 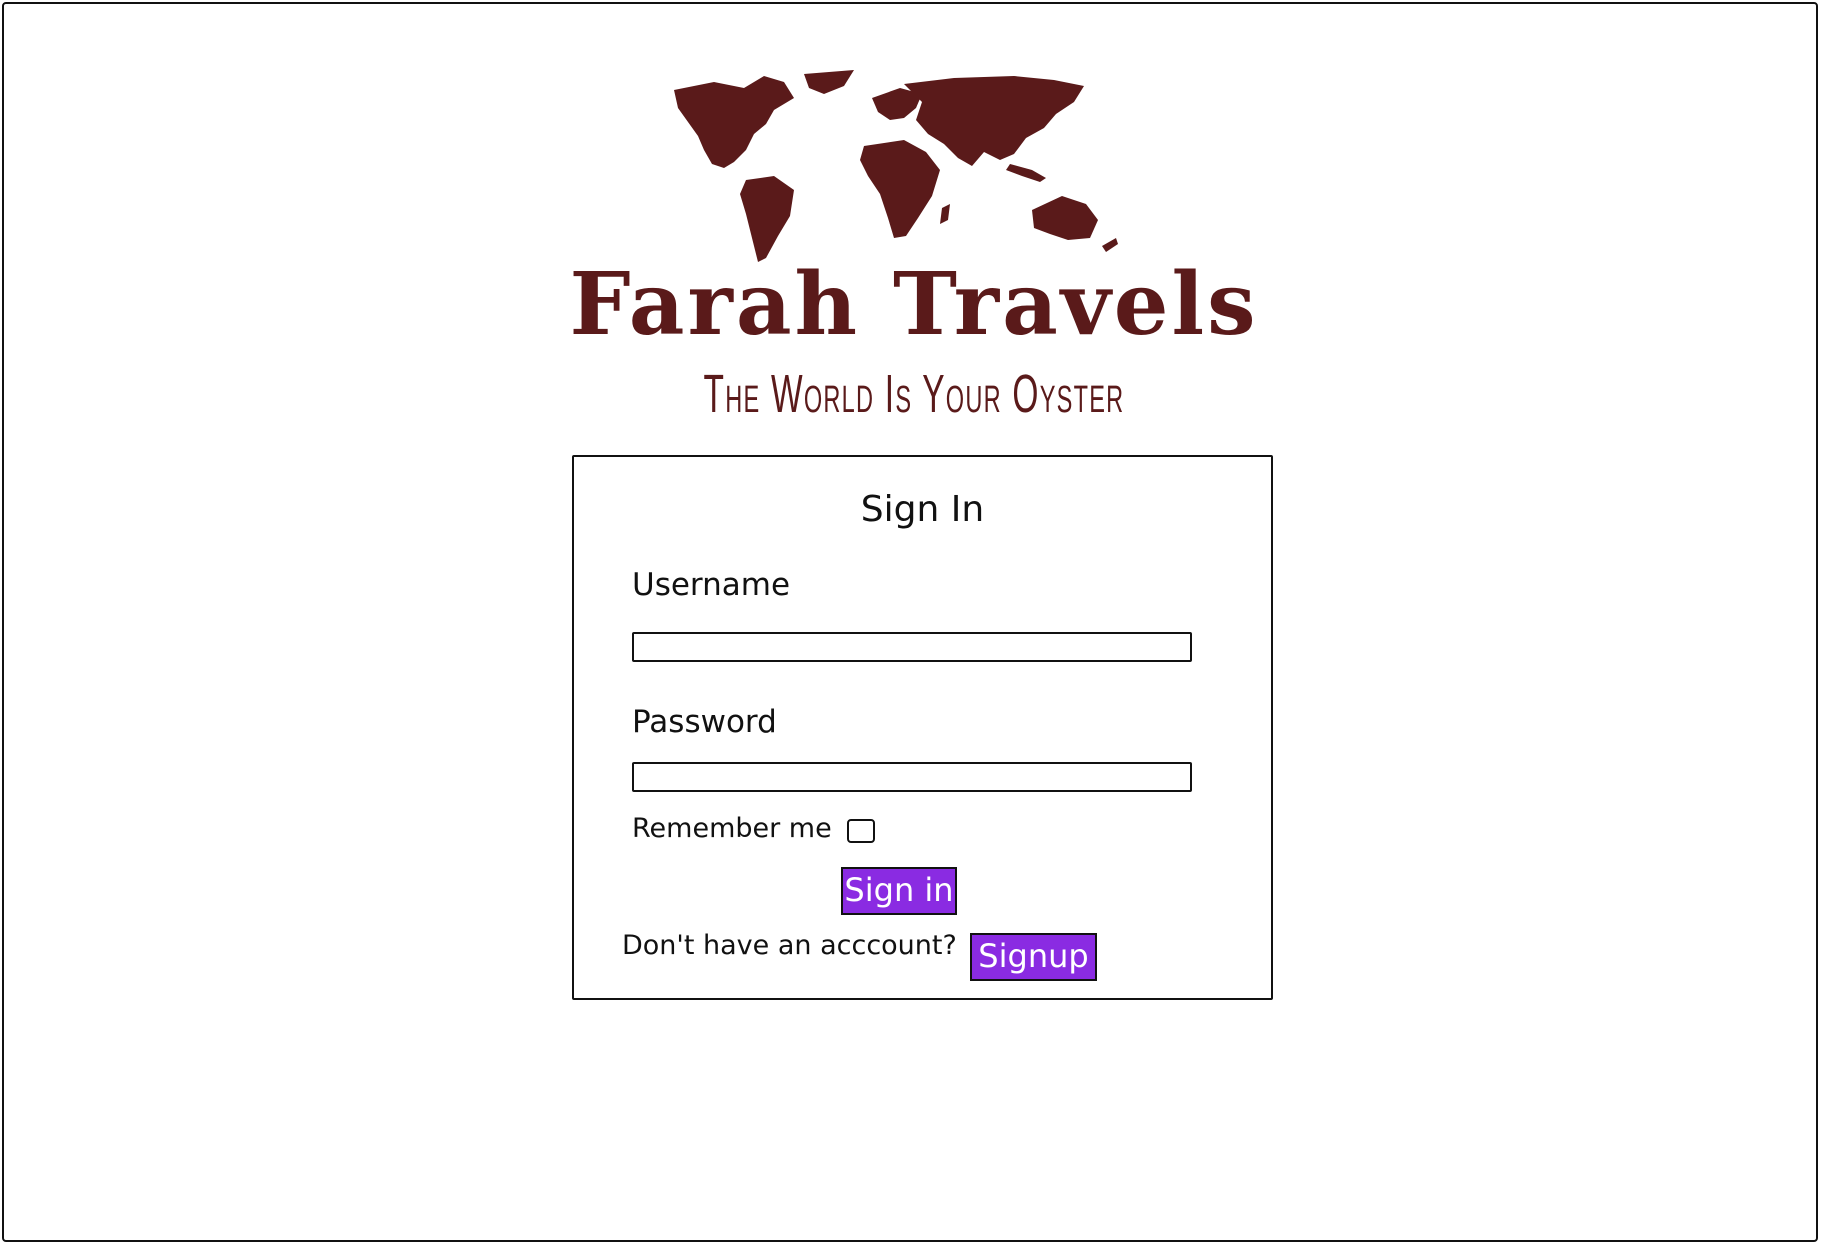 I want to click on world-map-icon, so click(x=896, y=166).